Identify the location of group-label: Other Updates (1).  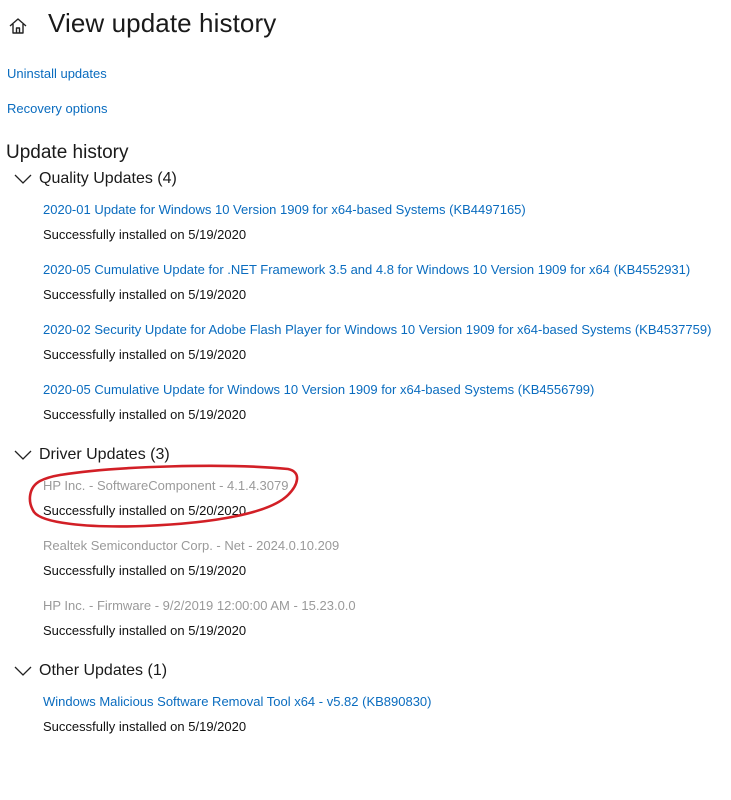
(103, 670).